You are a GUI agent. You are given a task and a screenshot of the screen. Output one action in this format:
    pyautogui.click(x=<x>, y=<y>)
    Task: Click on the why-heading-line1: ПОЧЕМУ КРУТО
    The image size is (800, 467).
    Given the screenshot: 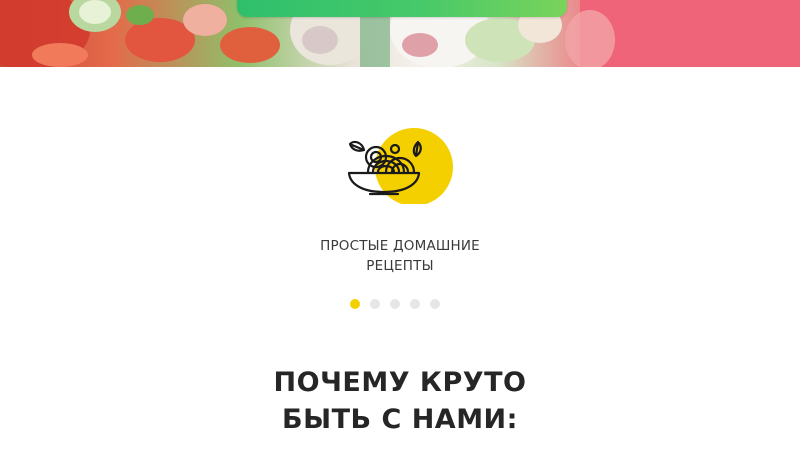 What is the action you would take?
    pyautogui.click(x=400, y=382)
    